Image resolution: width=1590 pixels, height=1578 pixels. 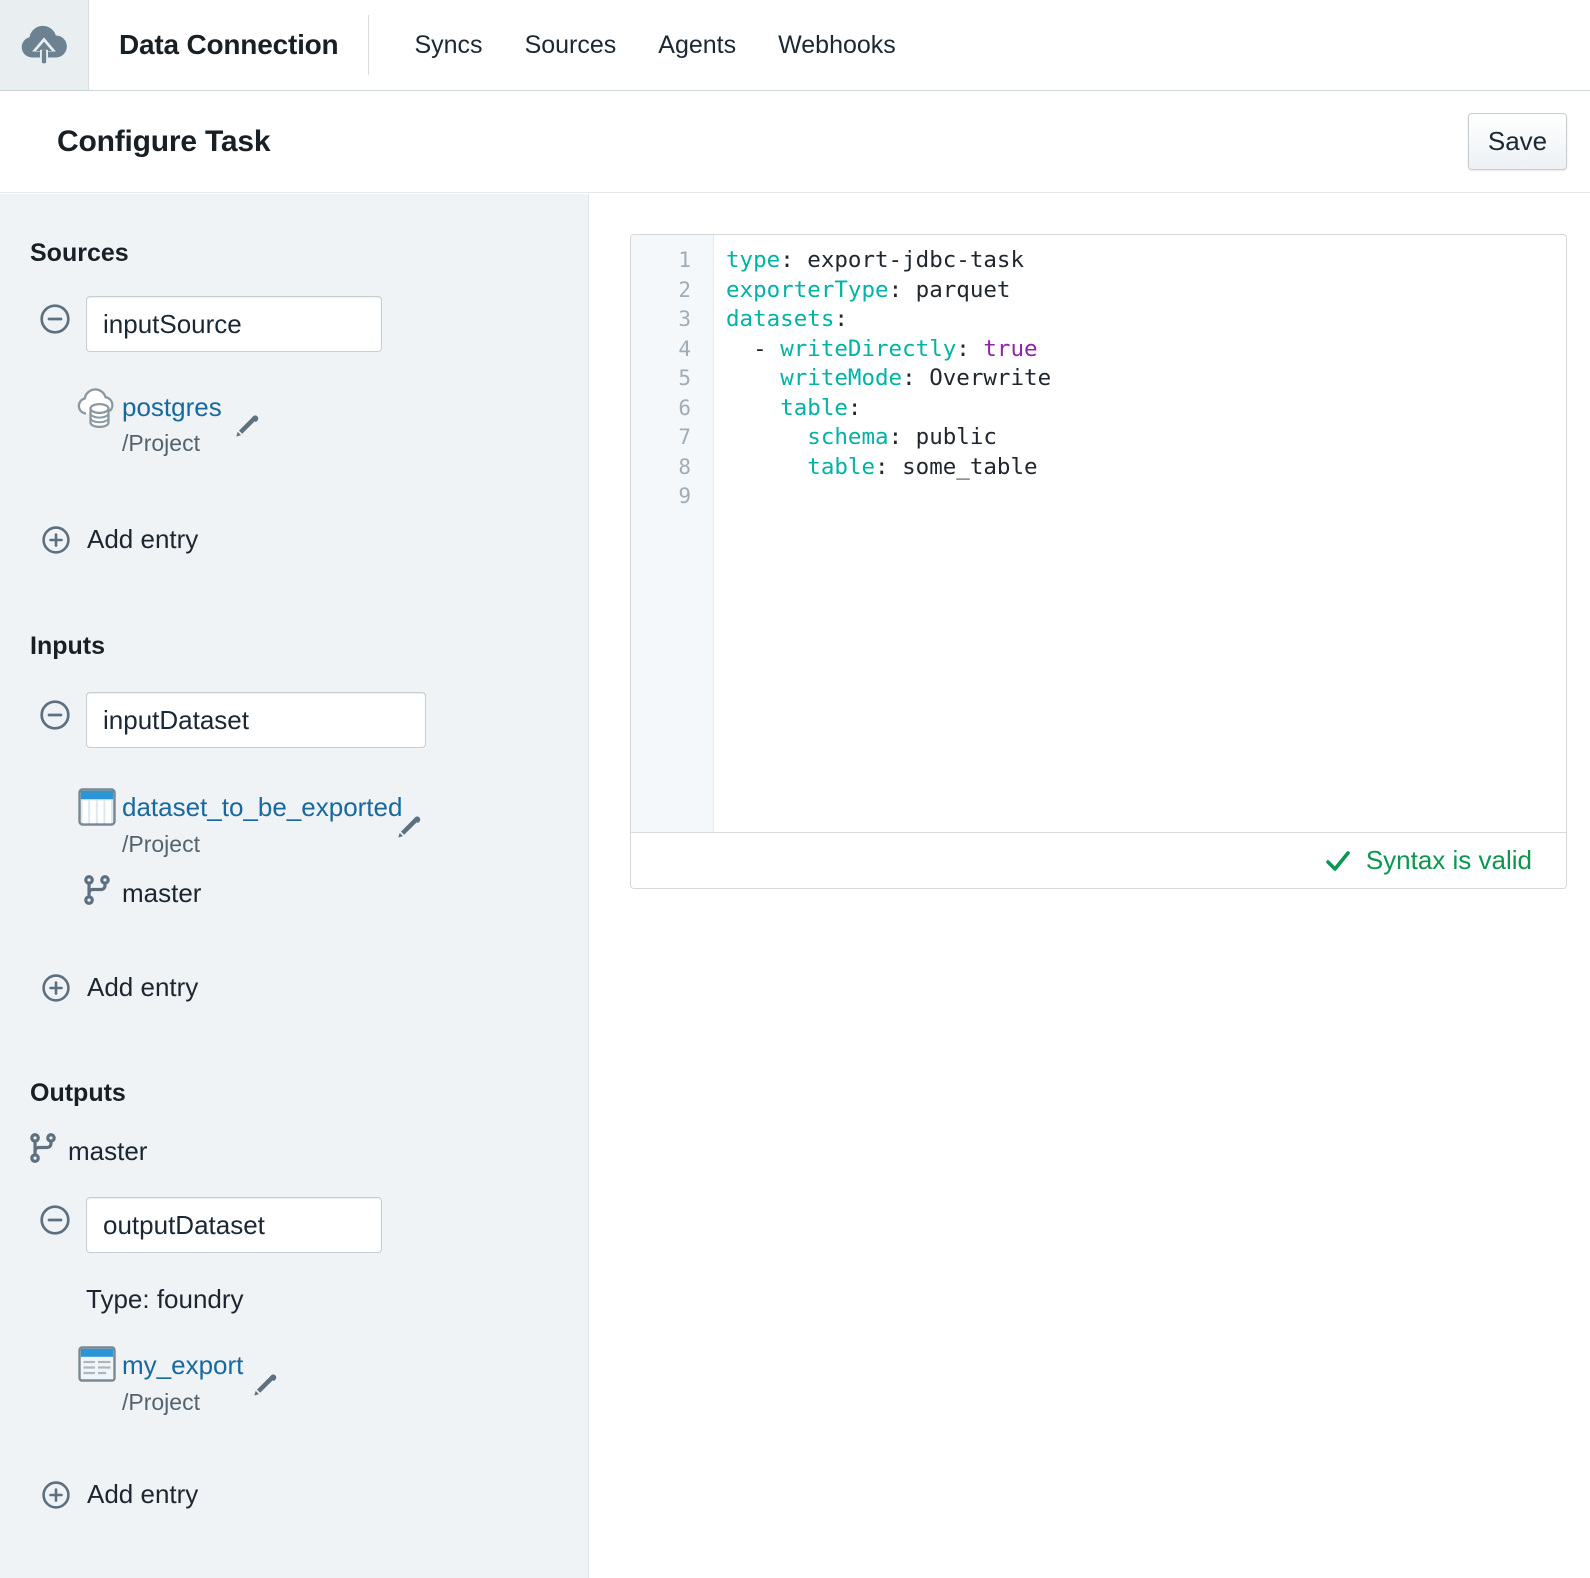 What do you see at coordinates (97, 1364) in the screenshot?
I see `export-document-icon` at bounding box center [97, 1364].